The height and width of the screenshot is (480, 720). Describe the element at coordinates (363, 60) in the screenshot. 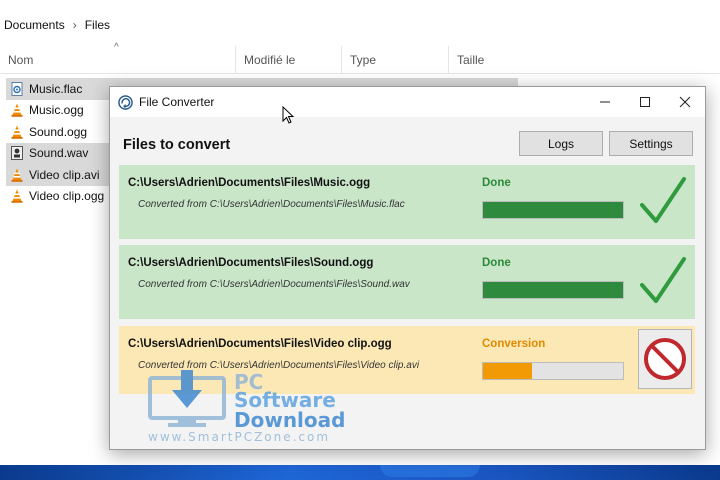

I see `column-header-type-label: Type` at that location.